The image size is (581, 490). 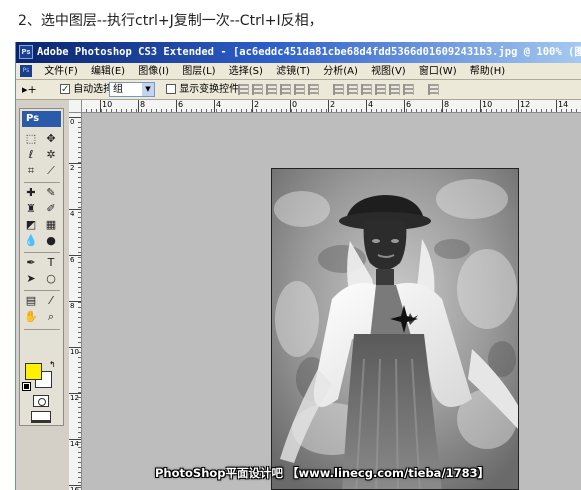 What do you see at coordinates (65, 89) in the screenshot?
I see `auto-select-checkbox` at bounding box center [65, 89].